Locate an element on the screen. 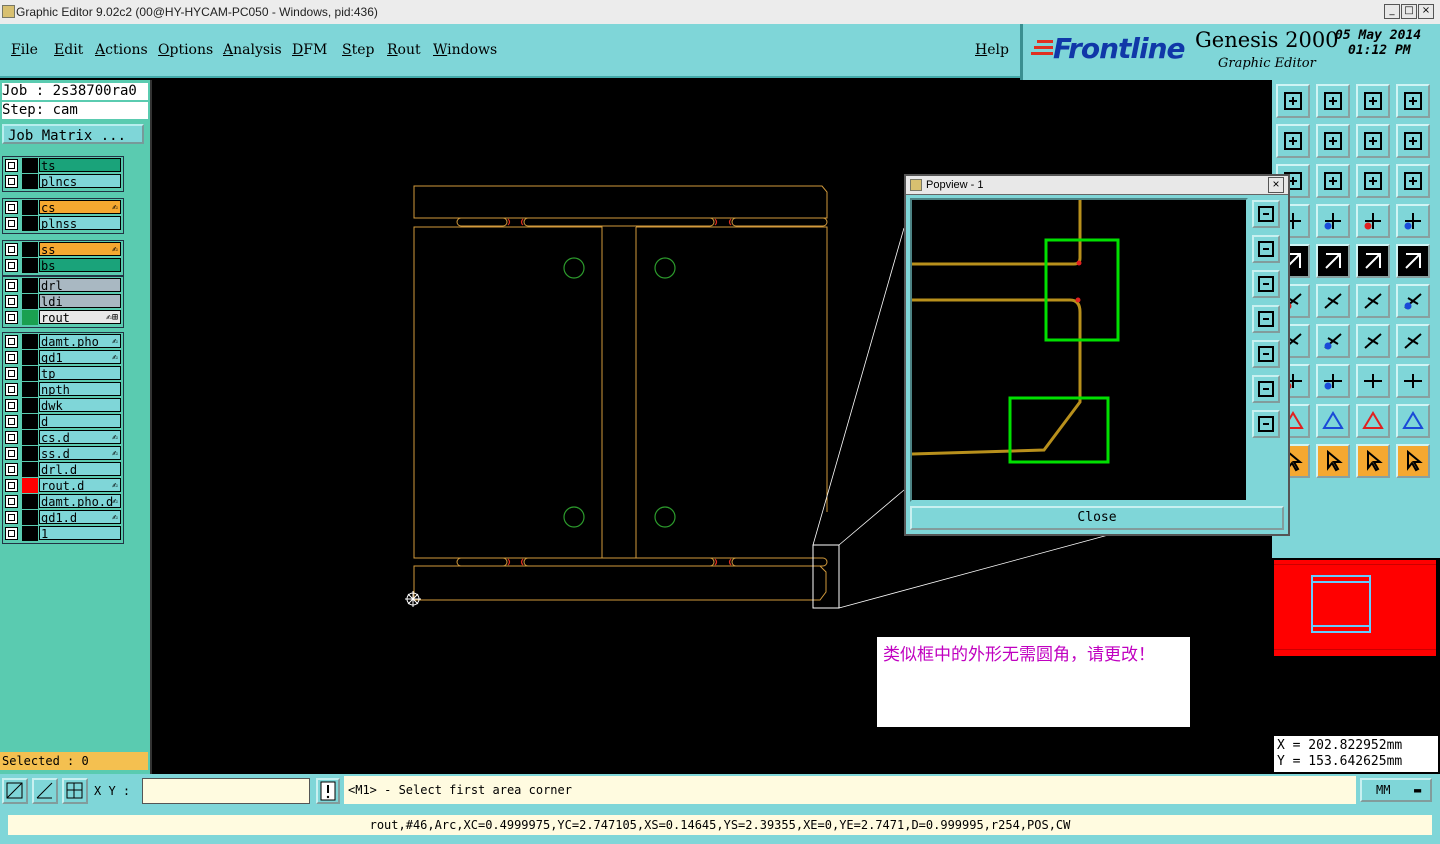  layer-name: rout.d ✍ is located at coordinates (80, 485).